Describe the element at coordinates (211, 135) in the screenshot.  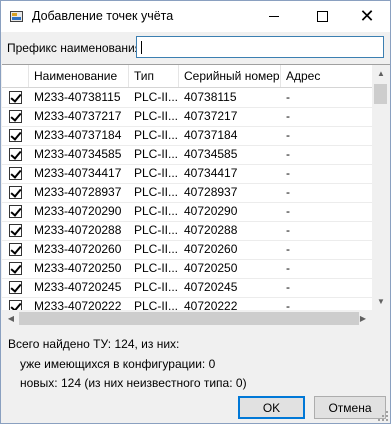
I see `cell-serial: 40737184` at that location.